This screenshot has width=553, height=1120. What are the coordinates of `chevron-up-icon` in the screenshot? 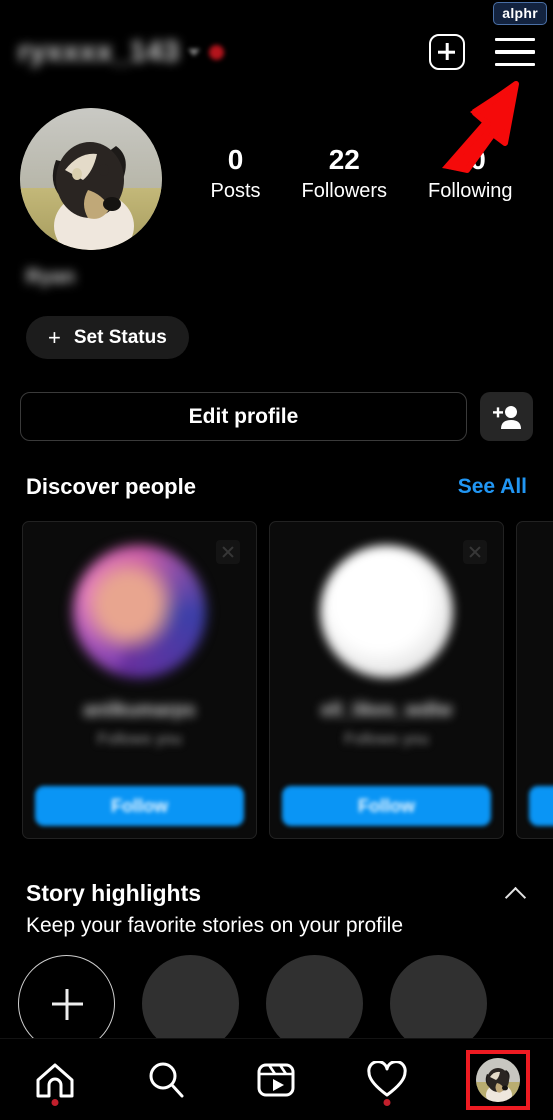 It's located at (516, 894).